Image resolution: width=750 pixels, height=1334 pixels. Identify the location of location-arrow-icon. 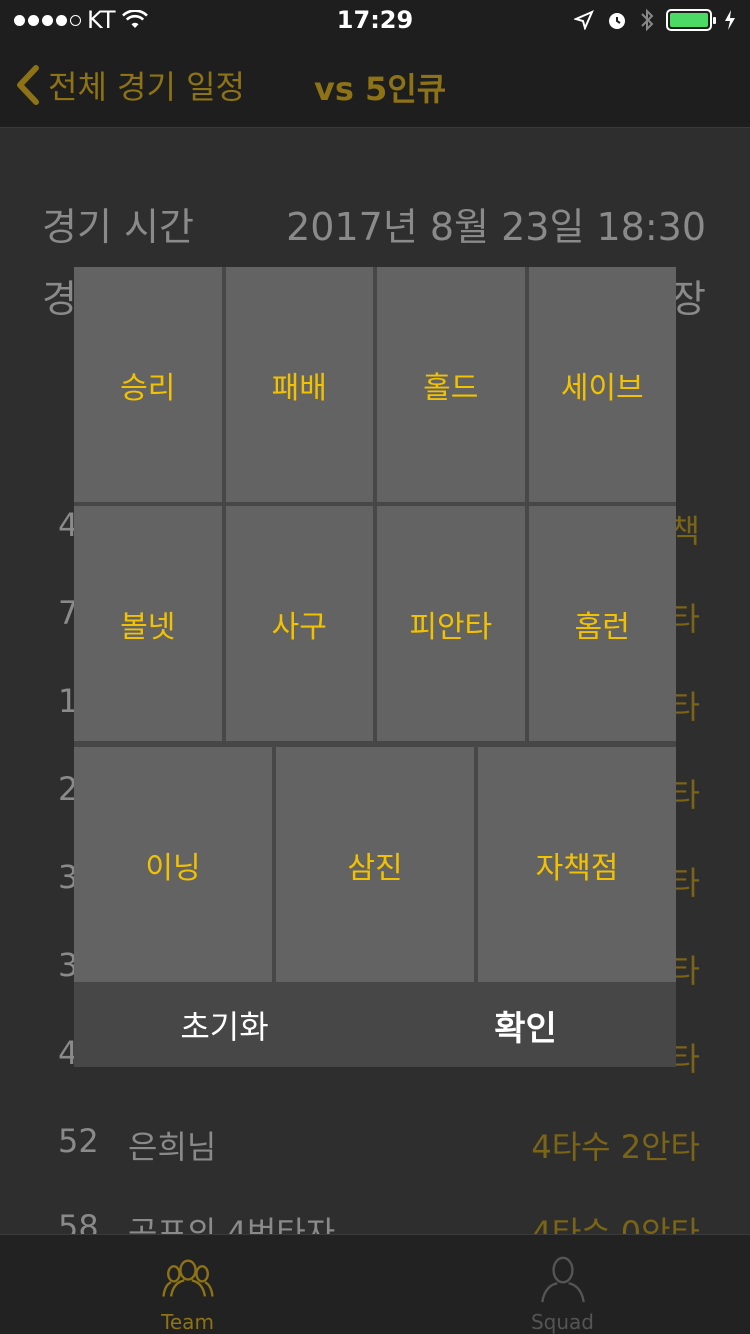
(584, 20).